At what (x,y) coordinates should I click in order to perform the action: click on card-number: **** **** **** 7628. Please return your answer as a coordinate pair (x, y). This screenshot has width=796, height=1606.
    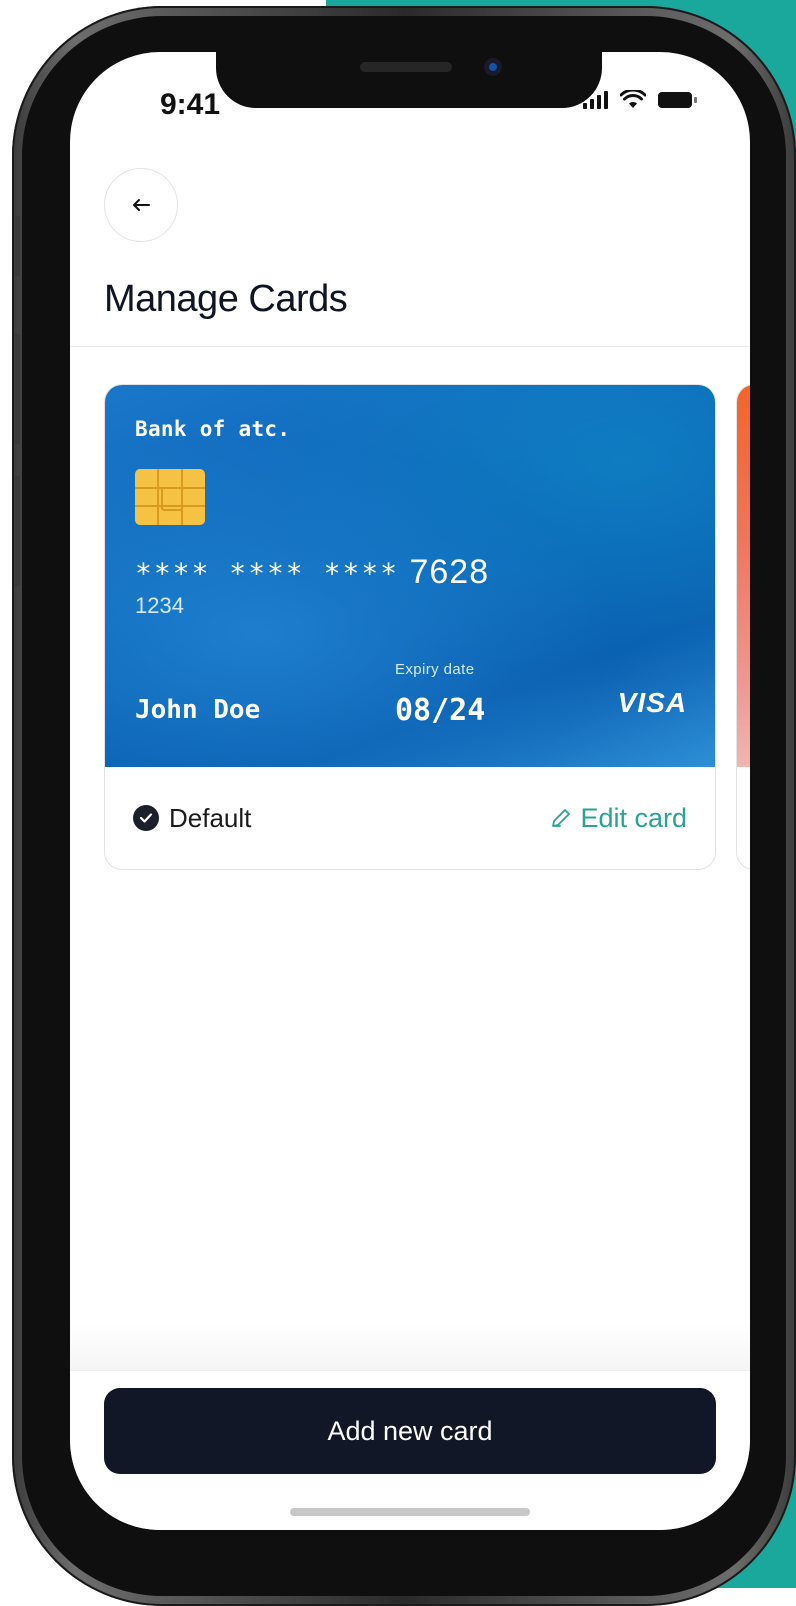
    Looking at the image, I should click on (312, 572).